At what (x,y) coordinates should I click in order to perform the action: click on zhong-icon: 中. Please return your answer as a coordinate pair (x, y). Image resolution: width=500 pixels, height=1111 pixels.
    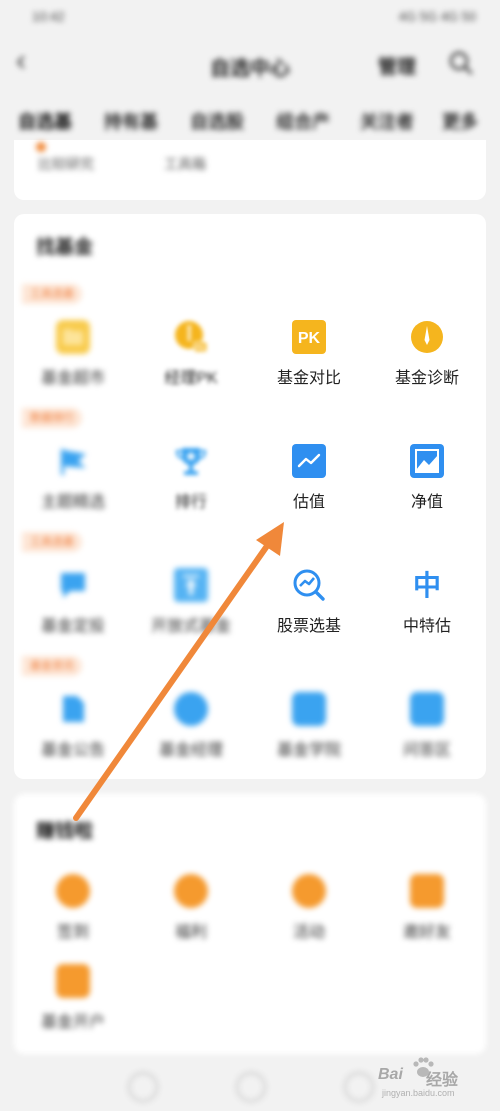
    Looking at the image, I should click on (427, 585).